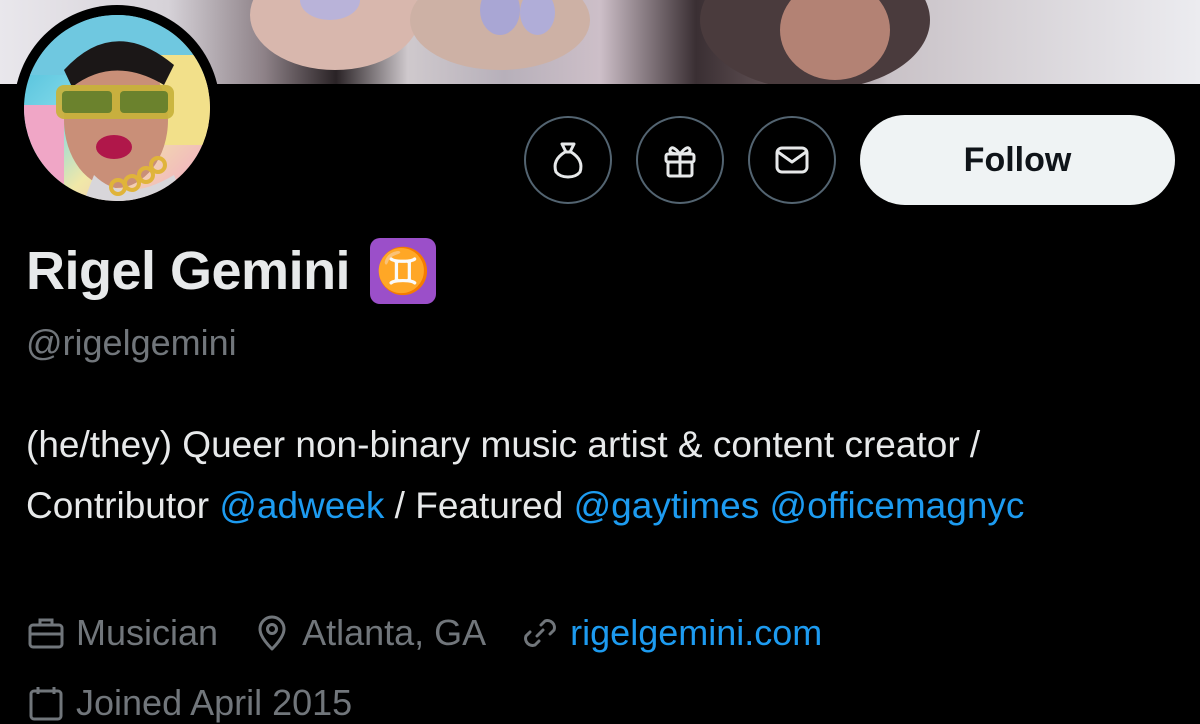  Describe the element at coordinates (696, 633) in the screenshot. I see `website-link: rigelgemini.com` at that location.